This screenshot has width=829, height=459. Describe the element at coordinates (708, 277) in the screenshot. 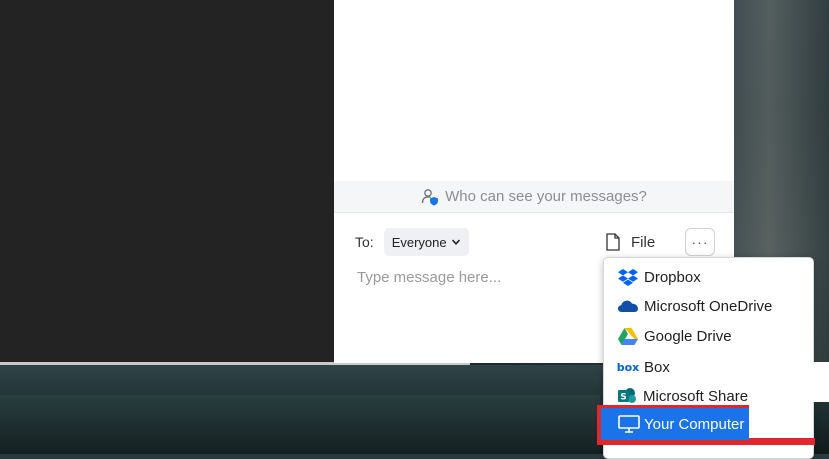

I see `menu-item-dropbox: Dropbox` at that location.